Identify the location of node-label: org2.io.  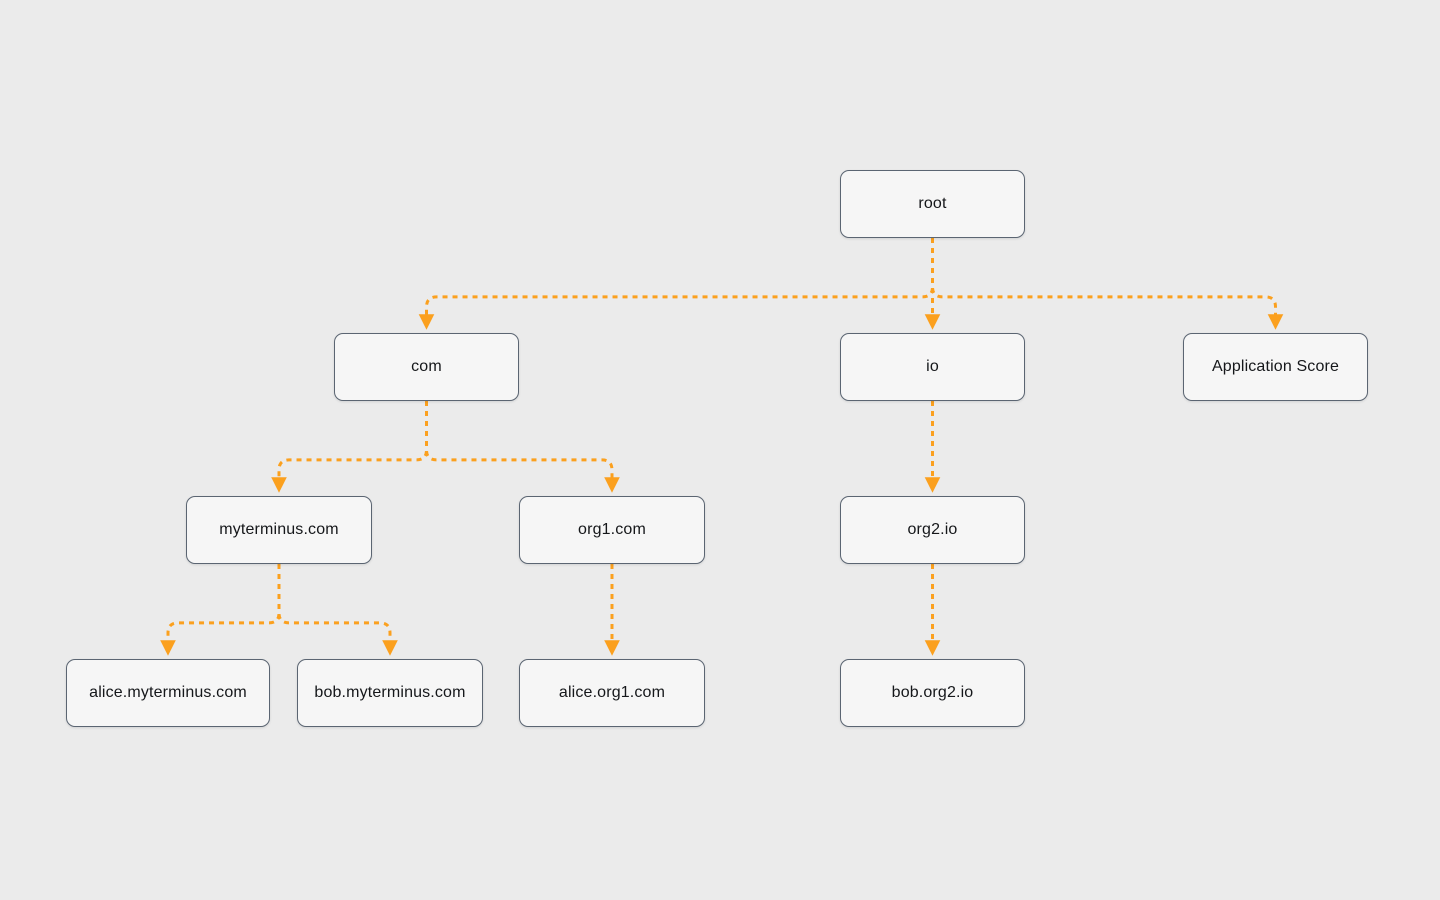
(932, 529).